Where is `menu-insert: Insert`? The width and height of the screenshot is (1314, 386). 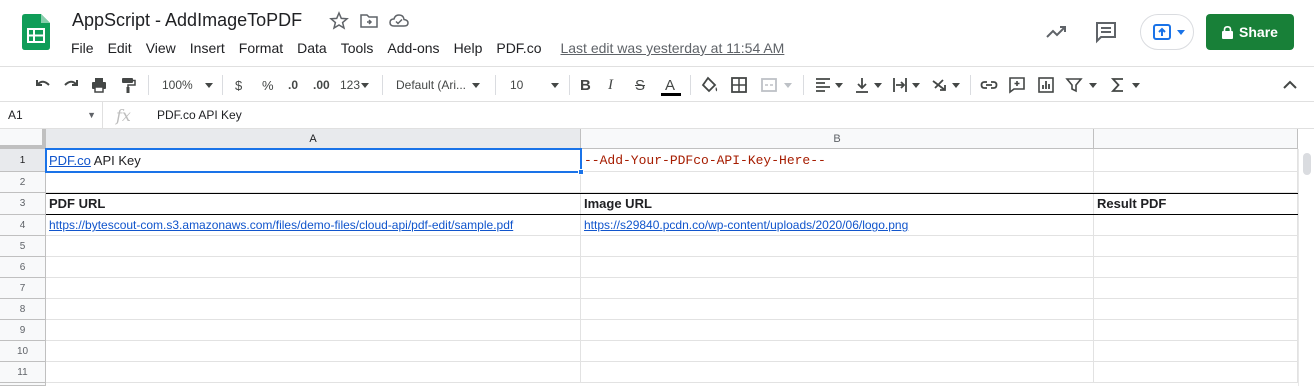 menu-insert: Insert is located at coordinates (207, 48).